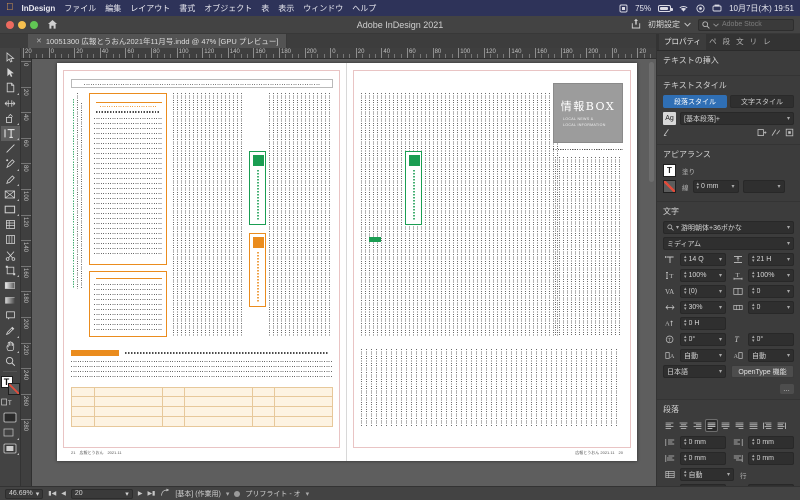  What do you see at coordinates (669, 170) in the screenshot?
I see `fill-color-swatch: T` at bounding box center [669, 170].